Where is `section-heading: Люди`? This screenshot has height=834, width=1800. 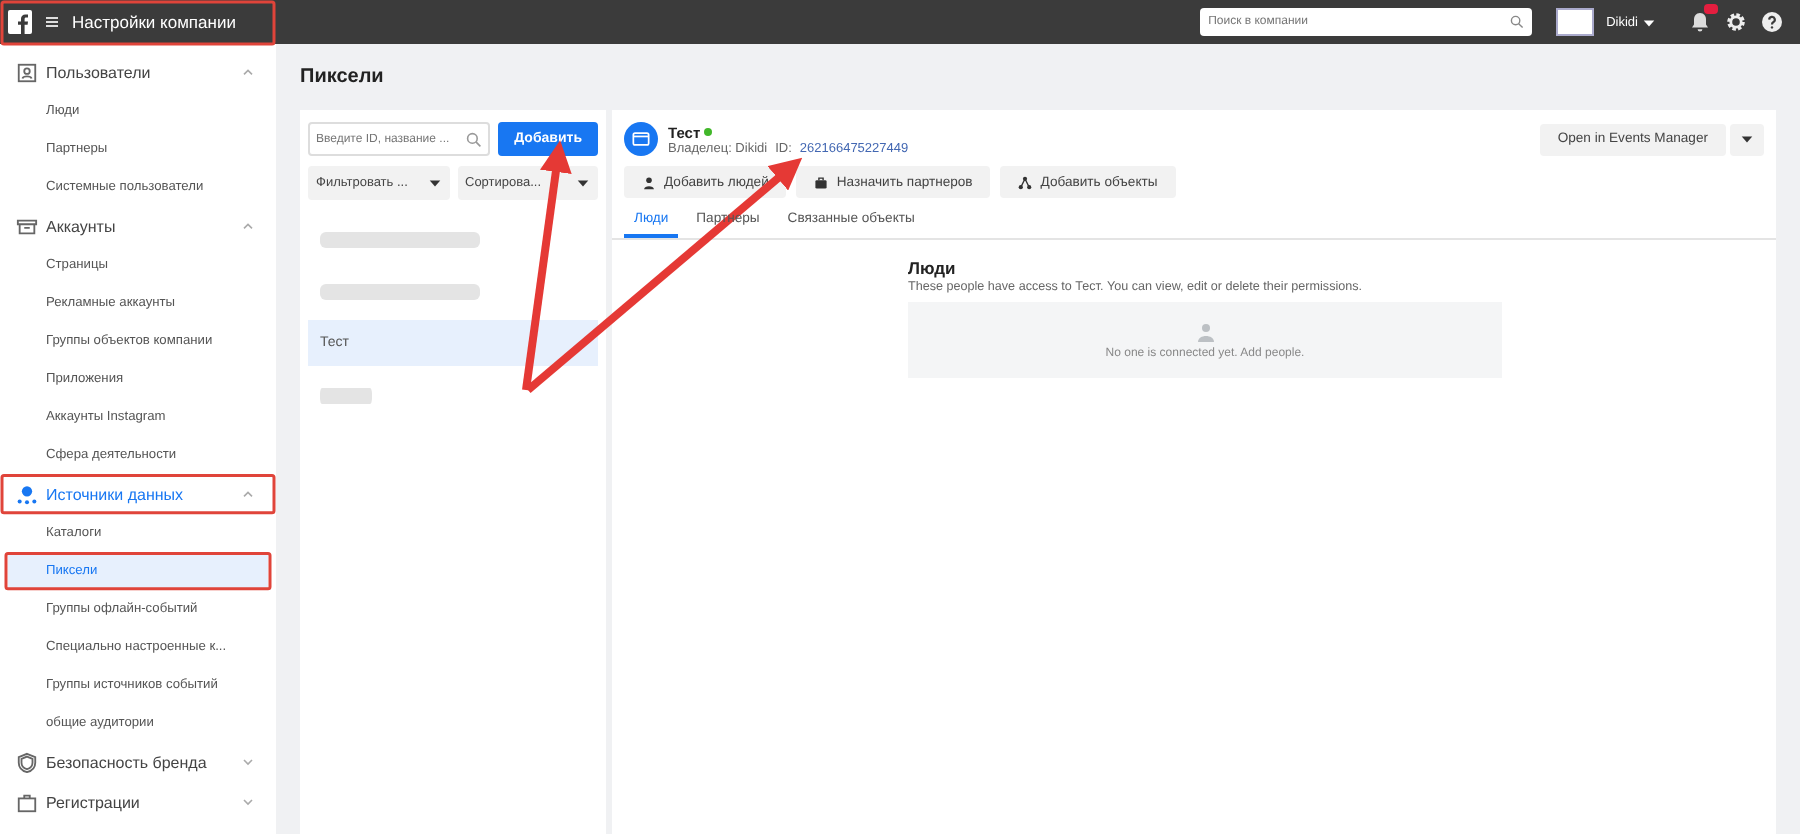
section-heading: Люди is located at coordinates (933, 268).